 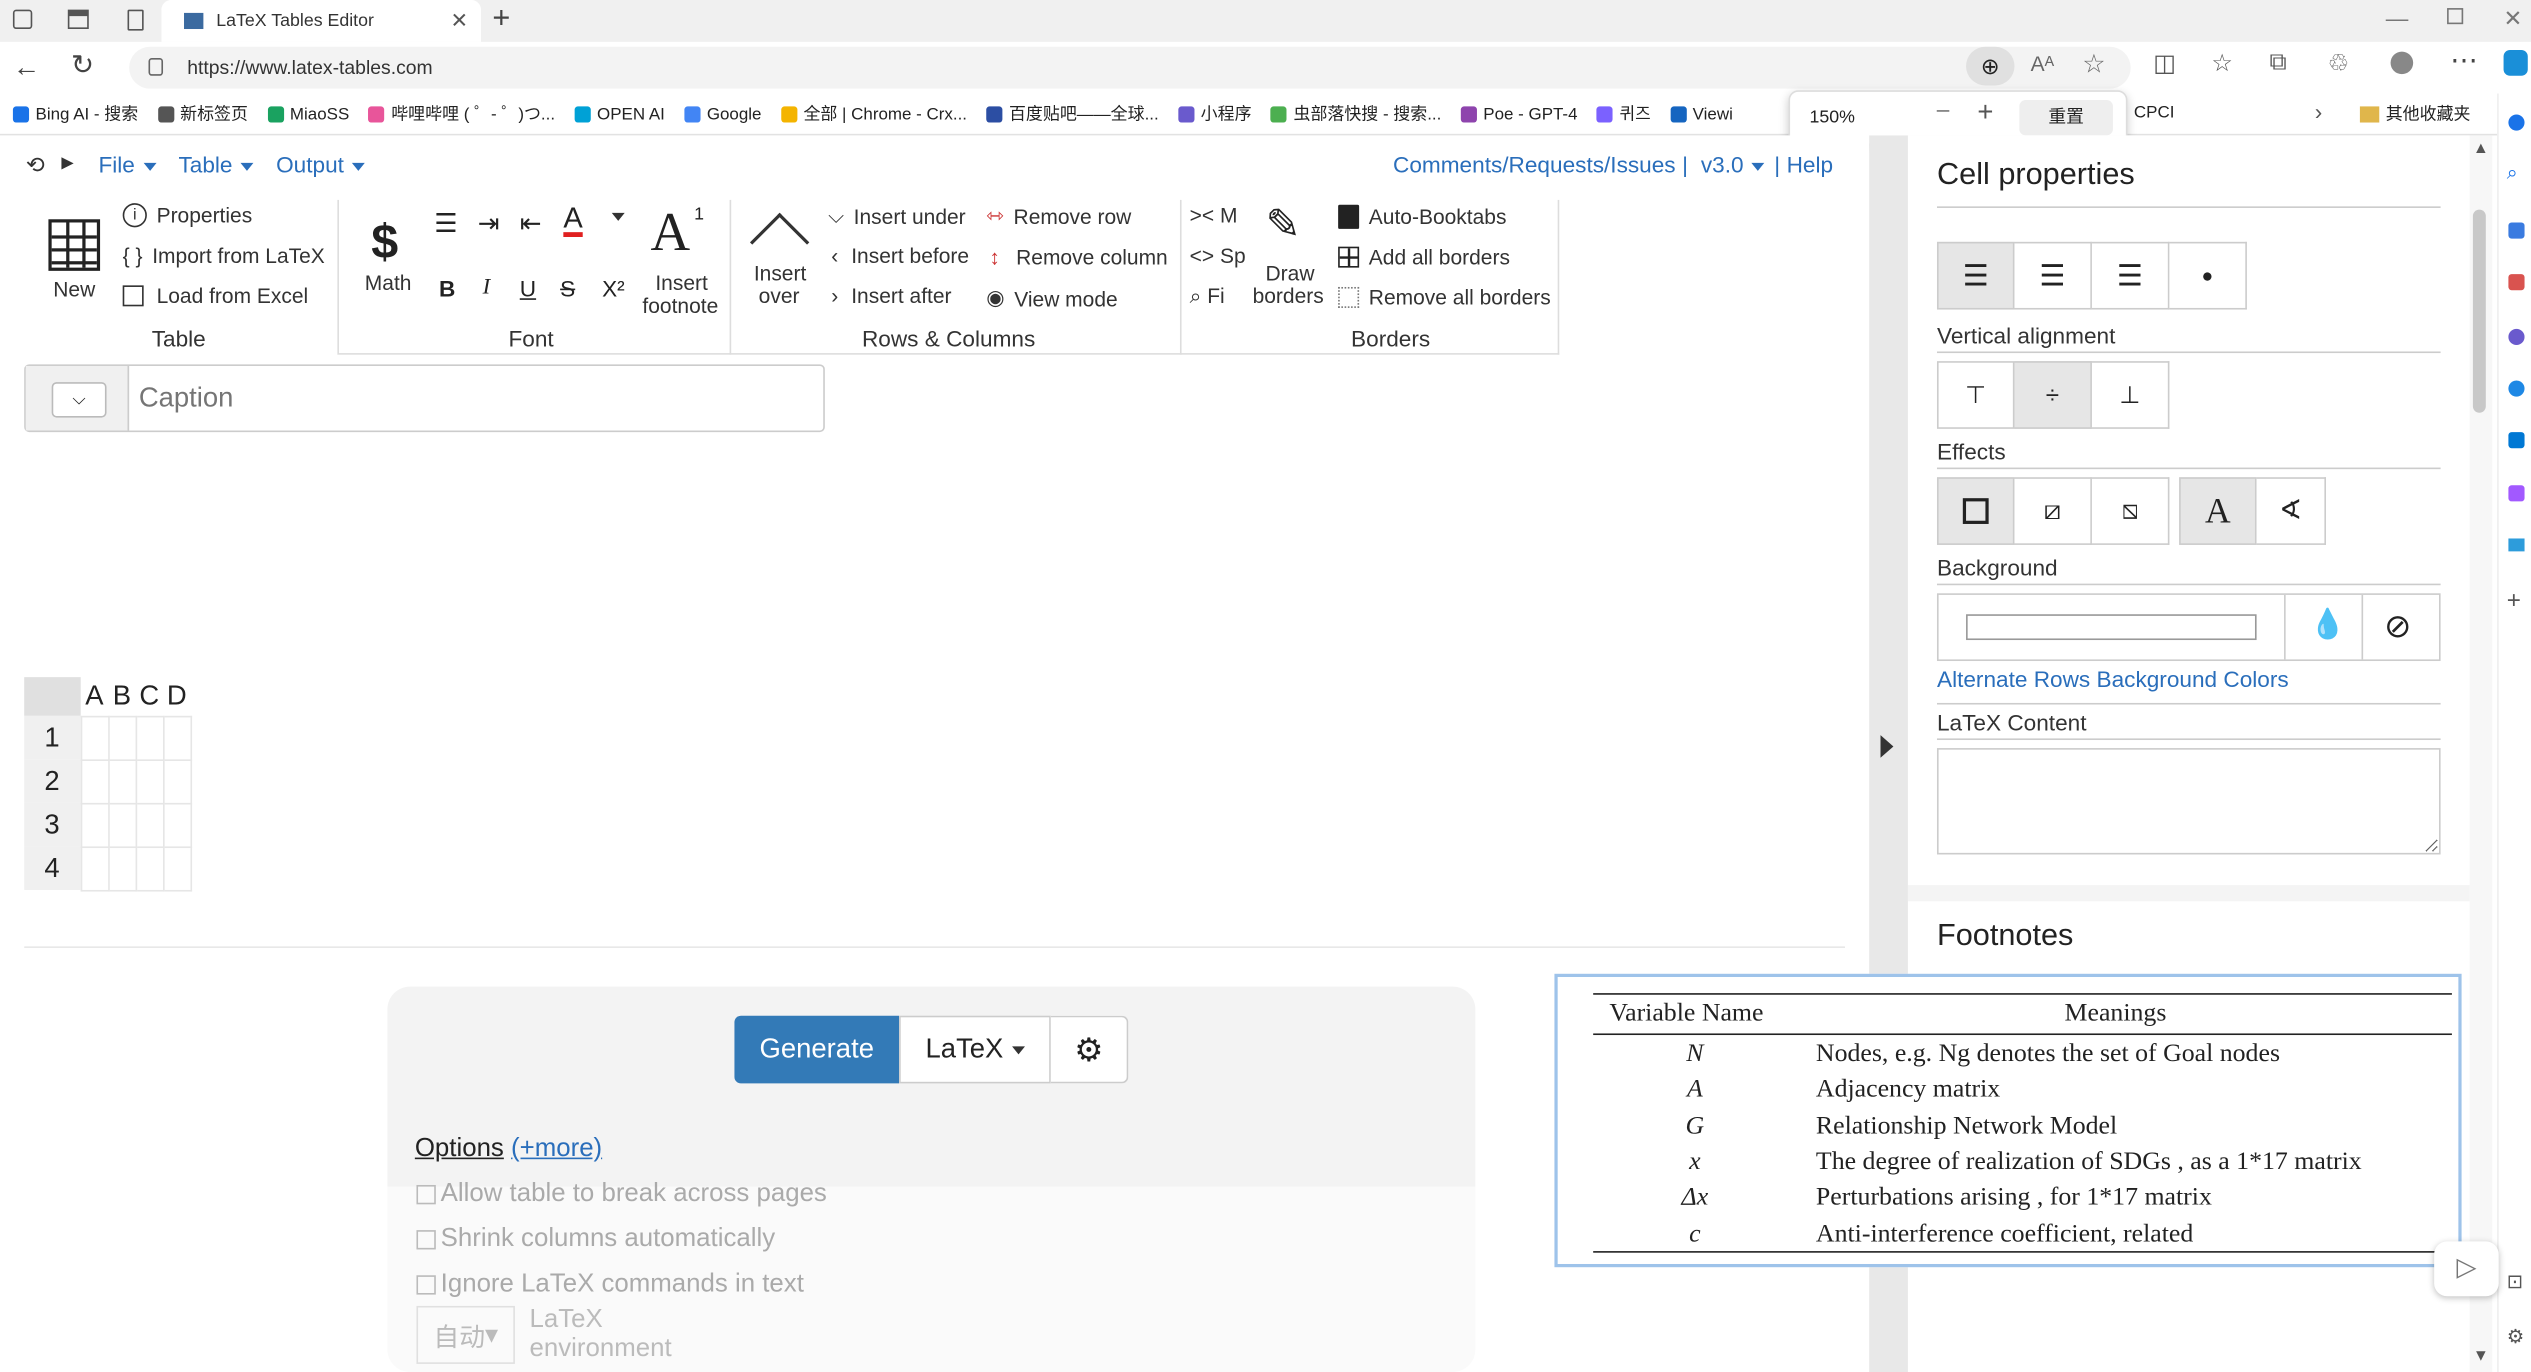 What do you see at coordinates (1290, 273) in the screenshot?
I see `draw-borders-label-1: Draw` at bounding box center [1290, 273].